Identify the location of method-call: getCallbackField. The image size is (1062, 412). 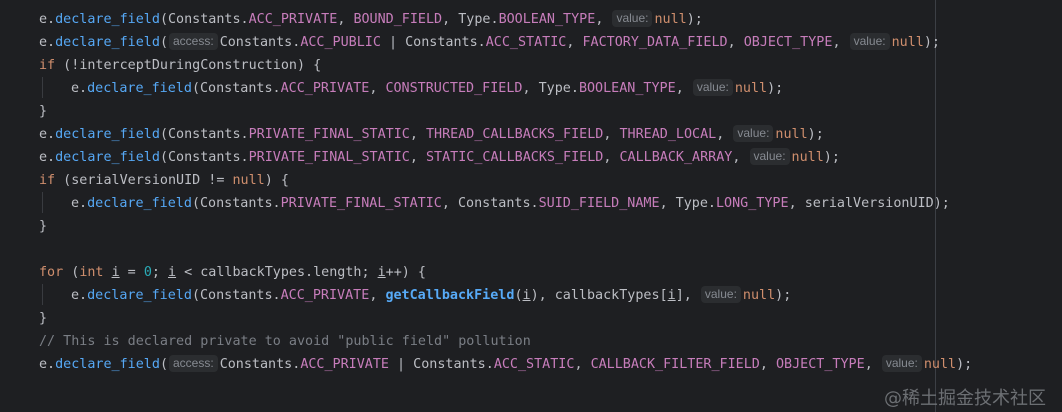
(450, 295).